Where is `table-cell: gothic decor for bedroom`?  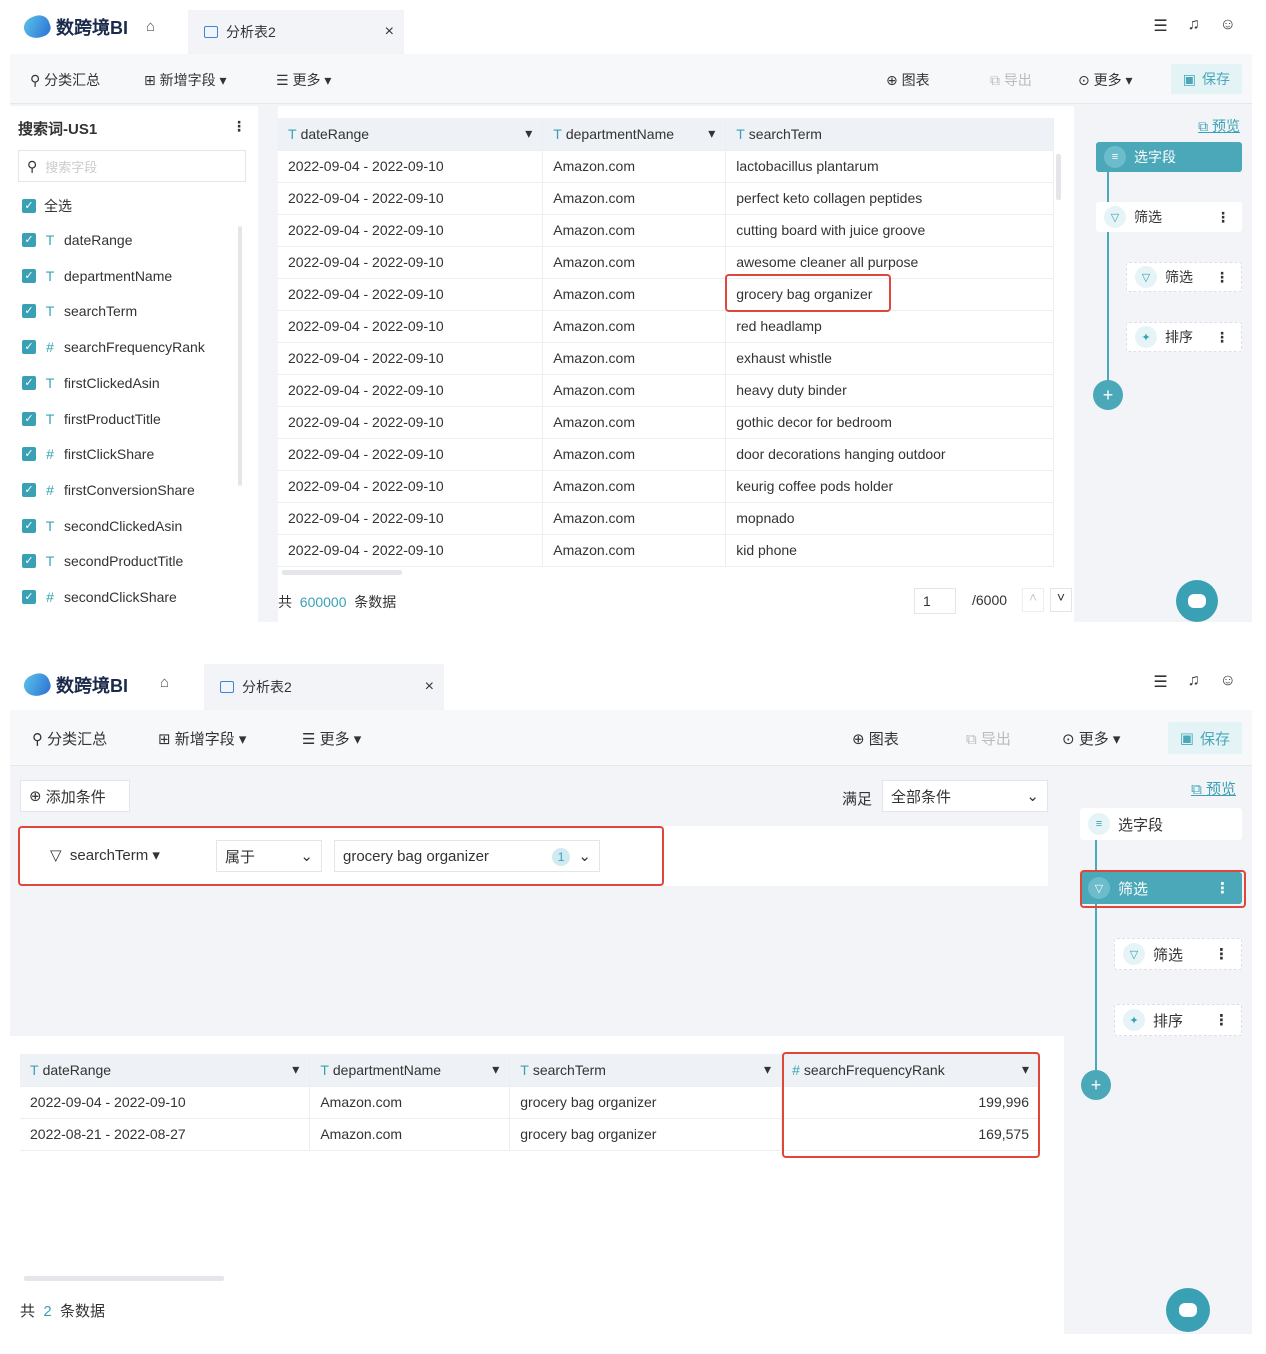 table-cell: gothic decor for bedroom is located at coordinates (889, 422).